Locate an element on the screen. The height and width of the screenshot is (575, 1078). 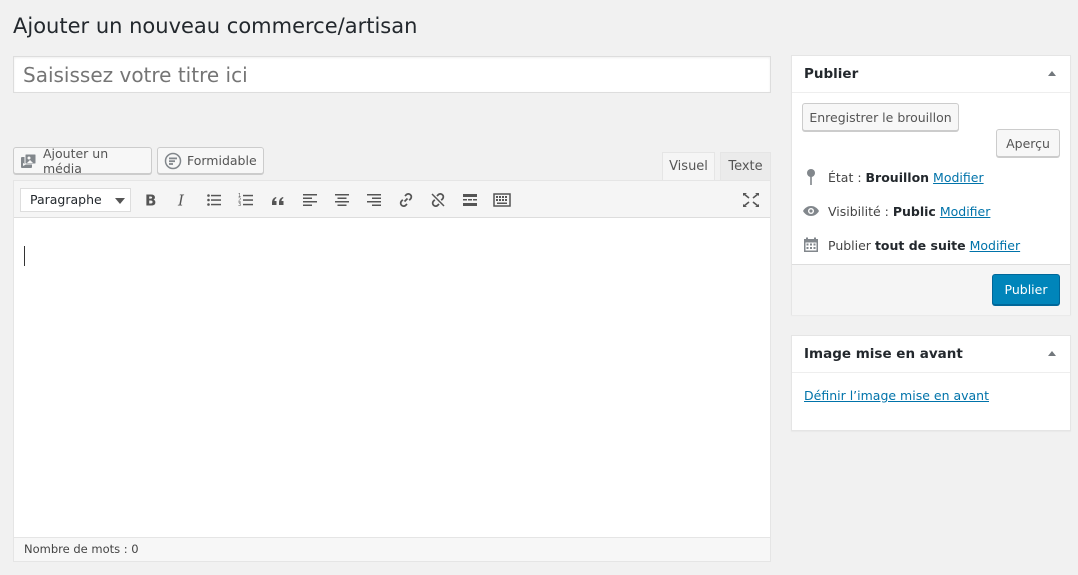
schedule-value: tout de suite is located at coordinates (920, 245).